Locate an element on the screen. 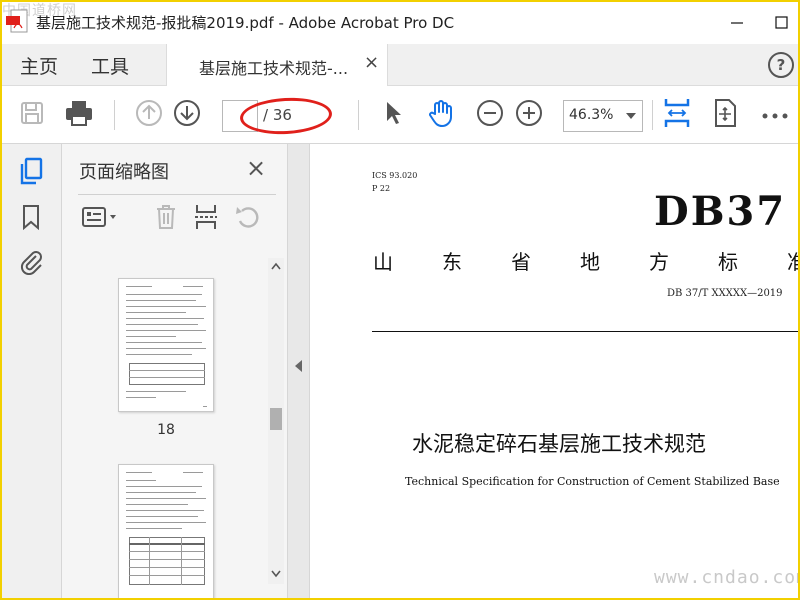 The height and width of the screenshot is (600, 800). thumbnails-list: 18 is located at coordinates (164, 427).